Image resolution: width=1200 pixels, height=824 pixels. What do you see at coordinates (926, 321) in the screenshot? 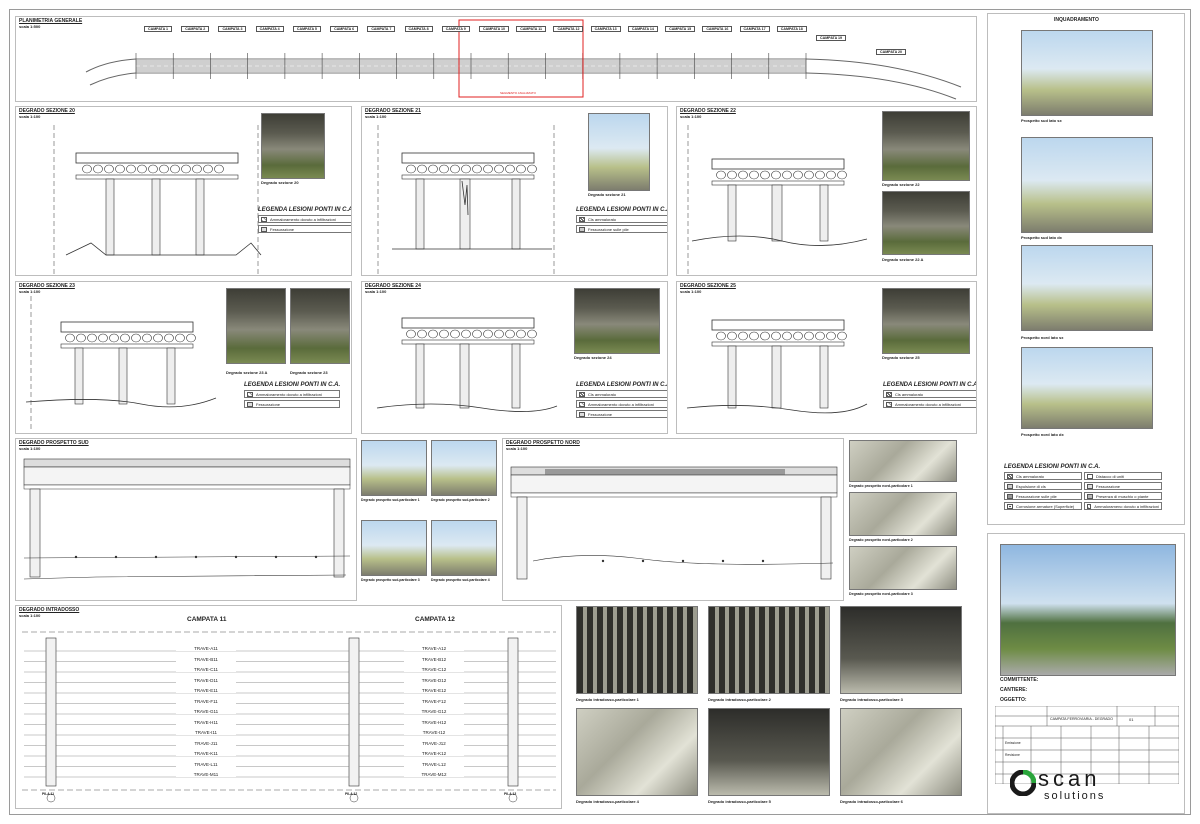
I see `section-25-photo` at bounding box center [926, 321].